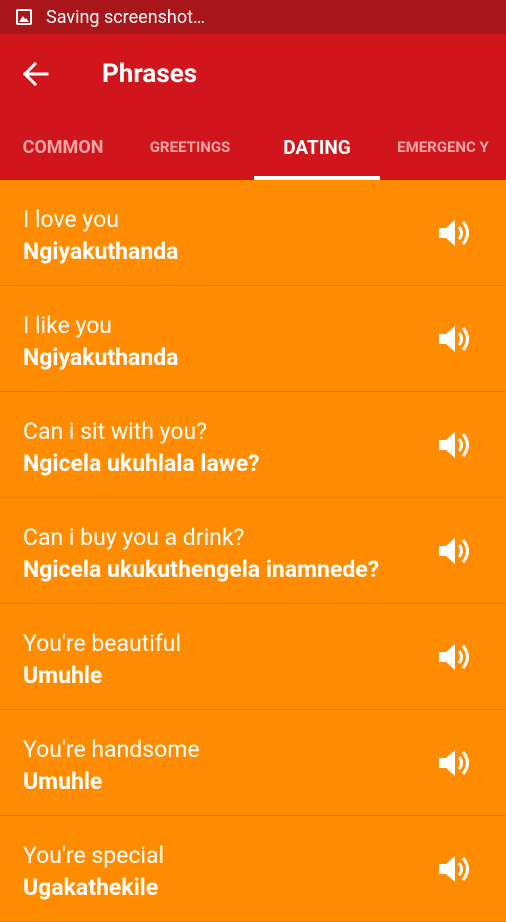 Image resolution: width=506 pixels, height=922 pixels. I want to click on list-item: You're special Ugakathekile, so click(253, 869).